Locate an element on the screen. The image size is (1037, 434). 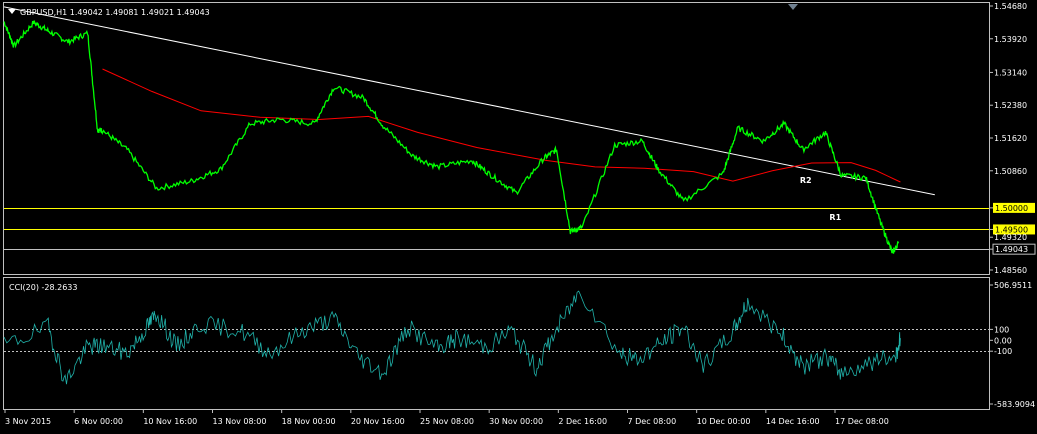
x-tick-label: 6 Nov 00:00 is located at coordinates (98, 421).